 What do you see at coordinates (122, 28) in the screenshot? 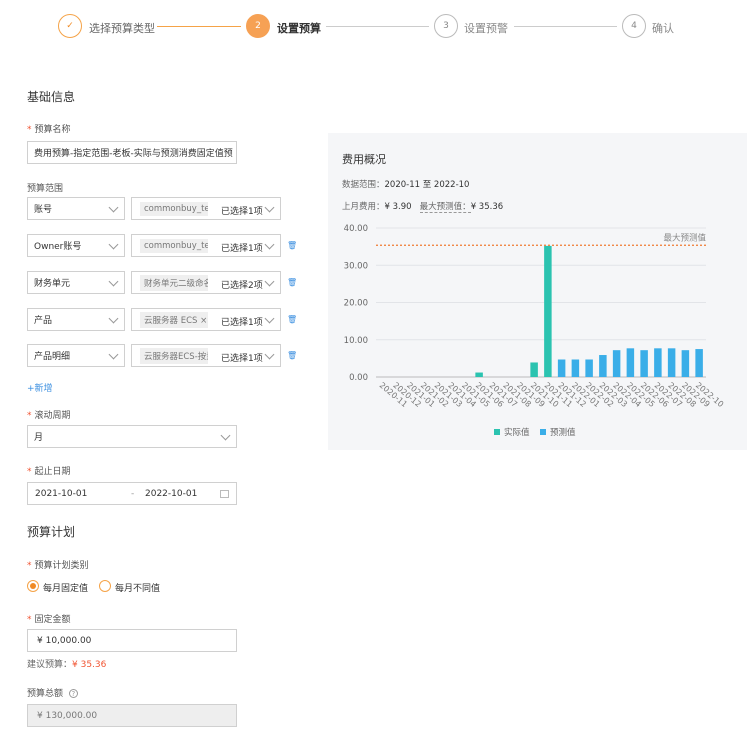
I see `step-1-label: 选择预算类型` at bounding box center [122, 28].